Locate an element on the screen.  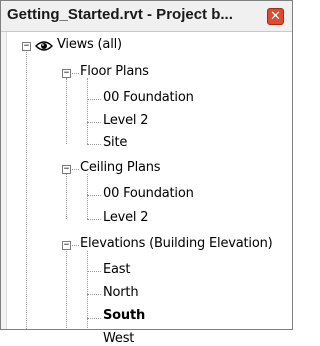
title-bar: Getting_Started.rvt - Project b... ✕ is located at coordinates (146, 16).